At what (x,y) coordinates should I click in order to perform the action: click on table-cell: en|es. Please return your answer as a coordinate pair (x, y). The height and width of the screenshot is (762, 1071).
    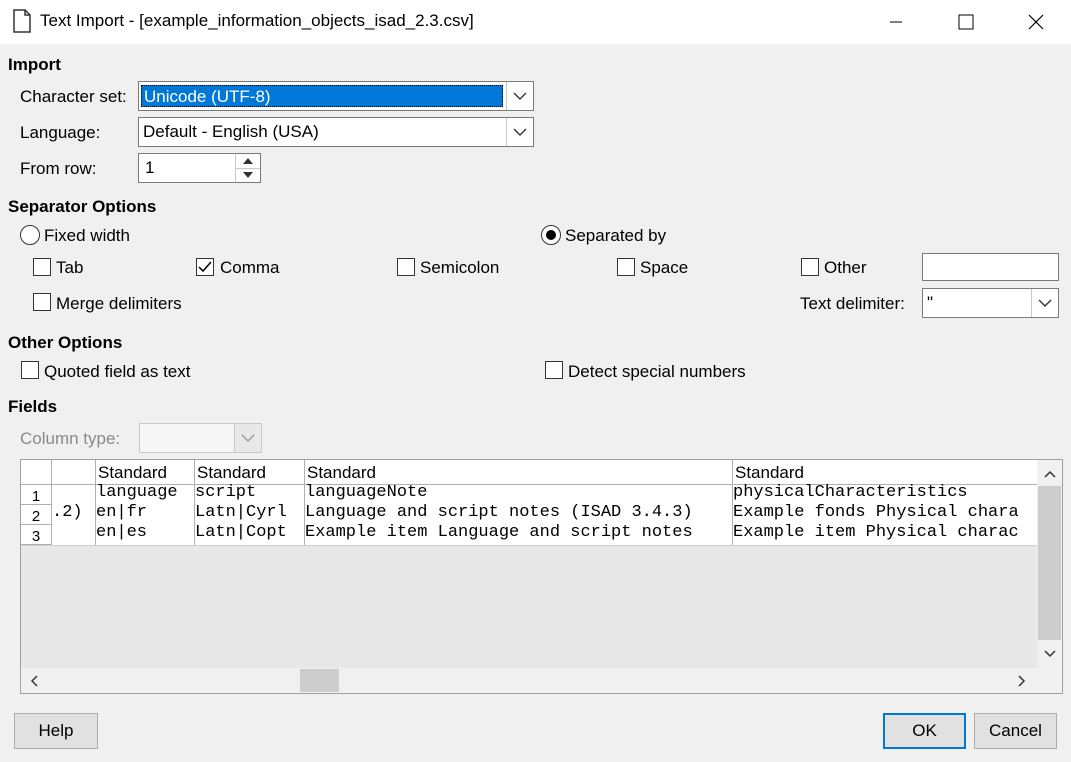
    Looking at the image, I should click on (122, 532).